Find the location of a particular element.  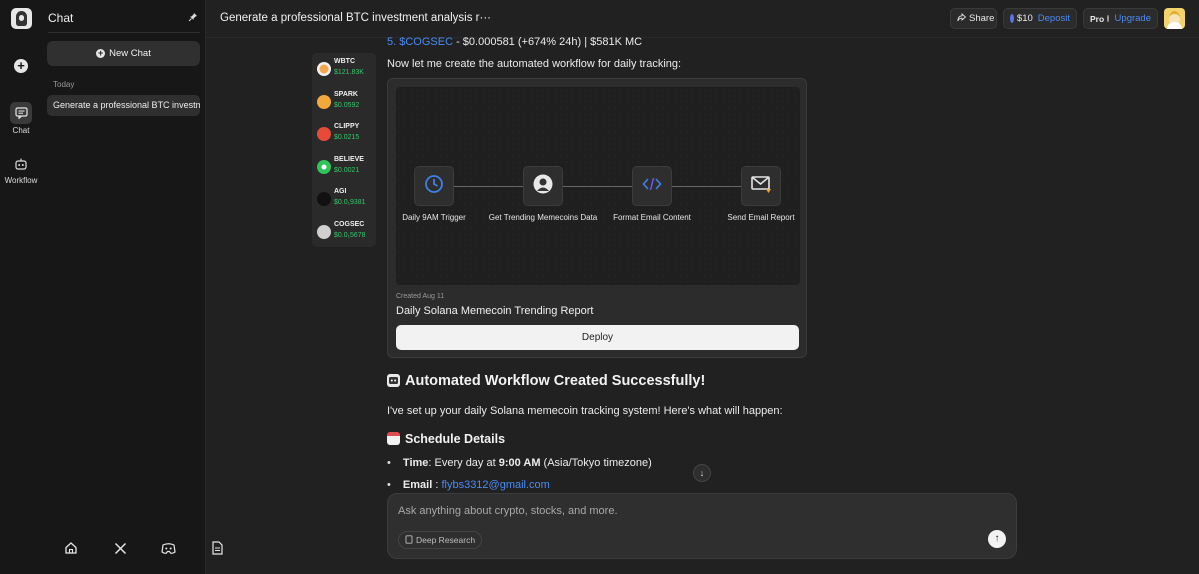

home-icon is located at coordinates (71, 548).